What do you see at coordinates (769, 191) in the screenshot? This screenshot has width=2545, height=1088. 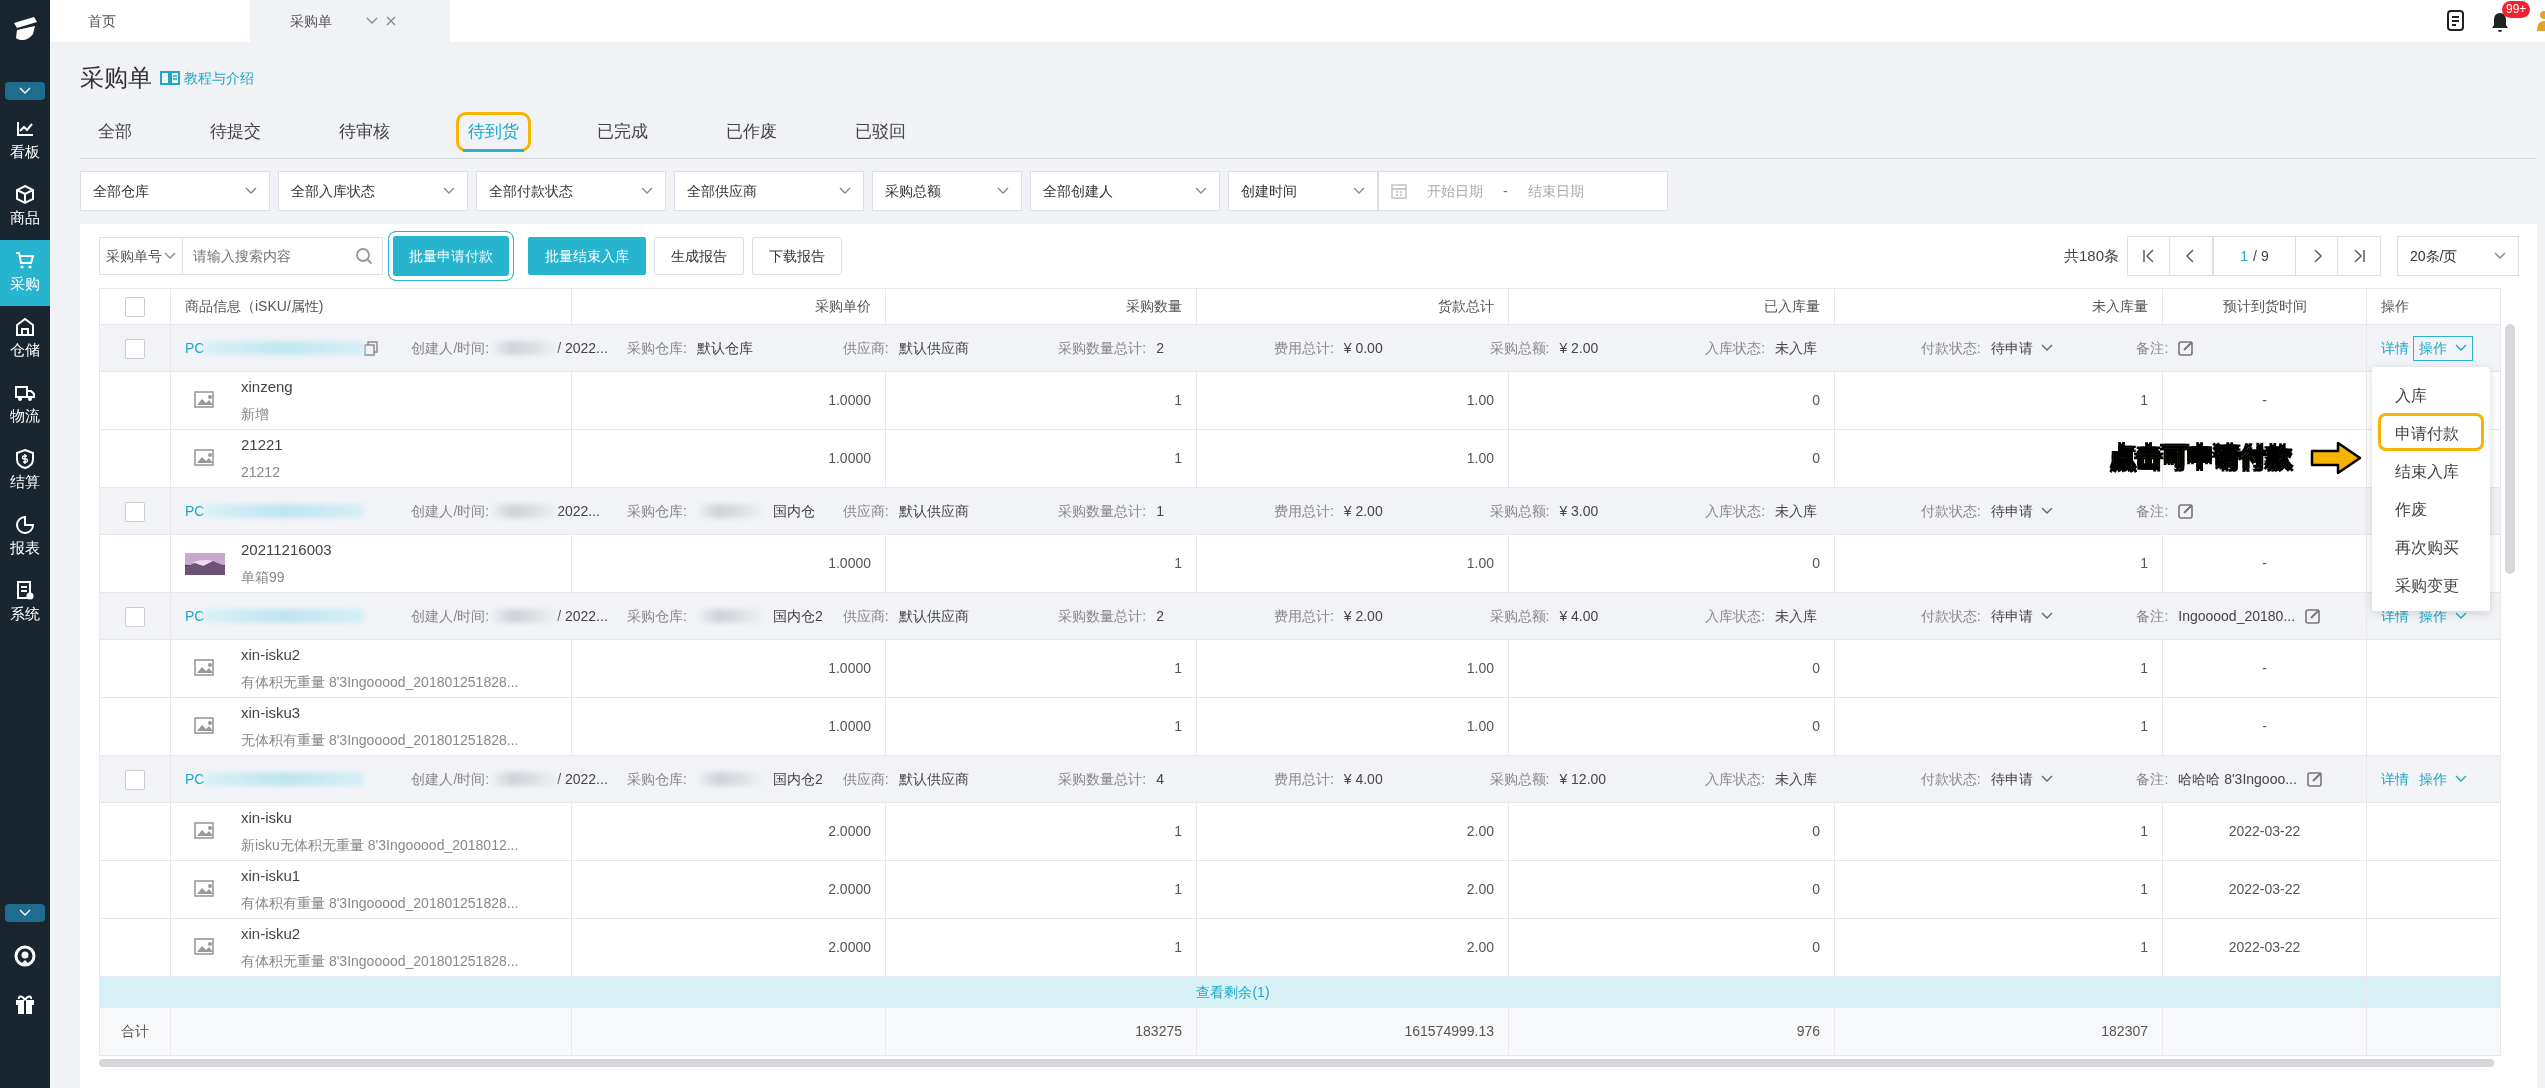 I see `filter-dropdown: 全部供应商` at bounding box center [769, 191].